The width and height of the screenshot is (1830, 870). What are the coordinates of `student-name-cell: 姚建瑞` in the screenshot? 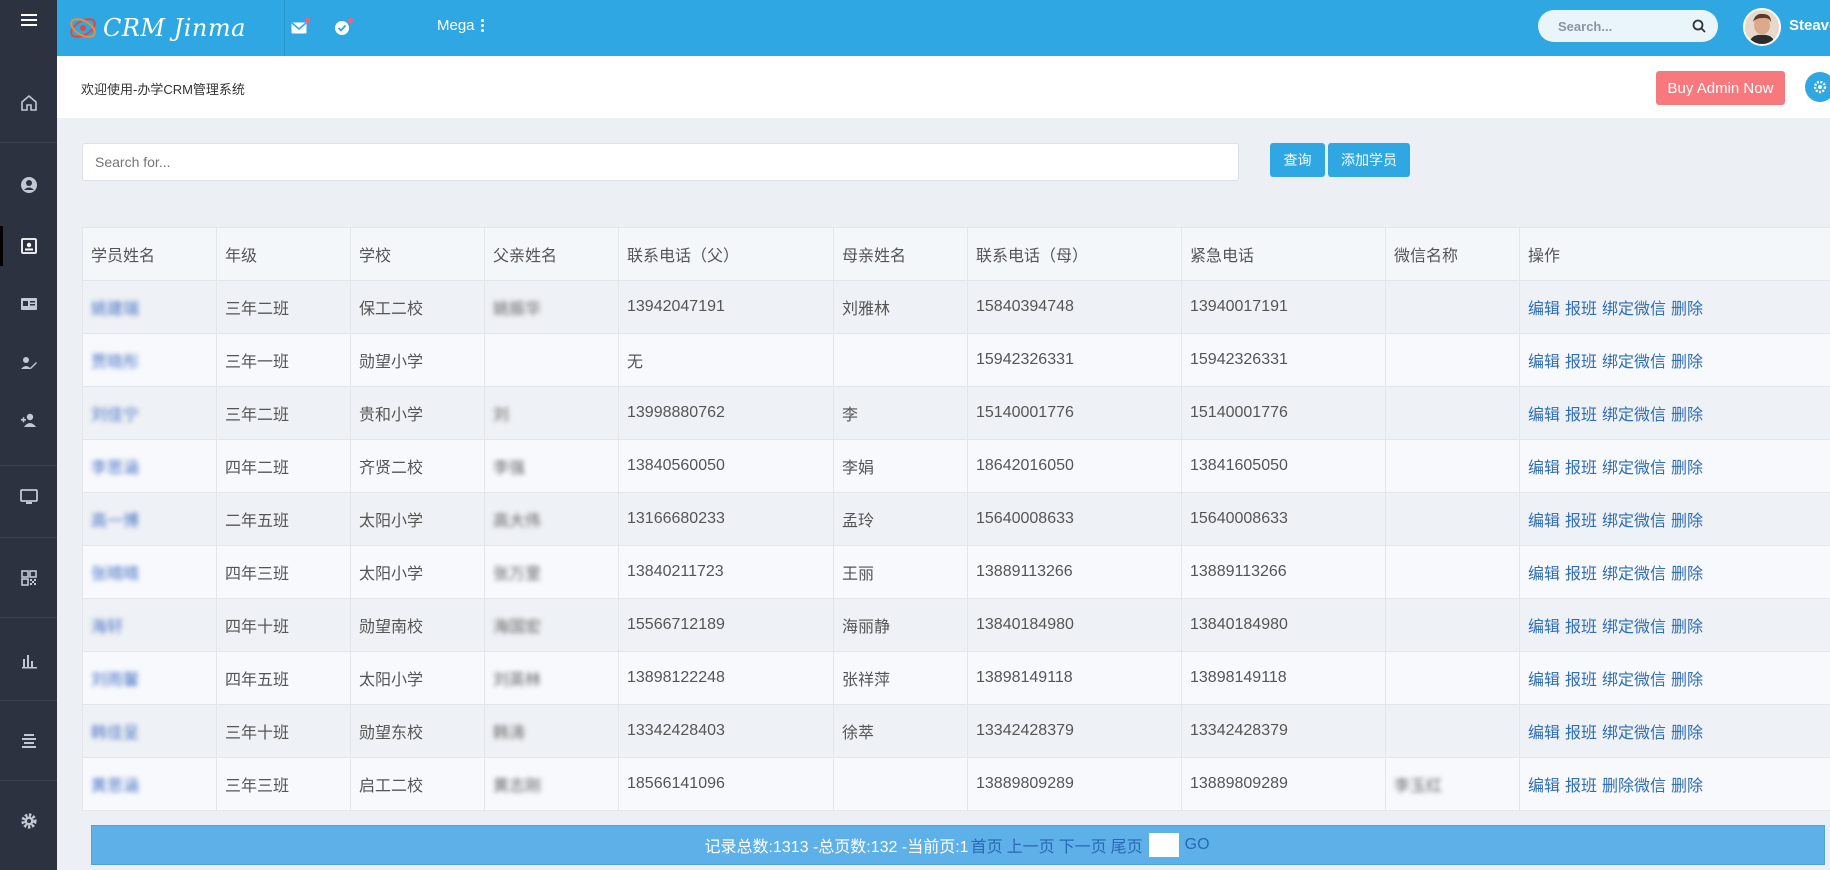 It's located at (149, 307).